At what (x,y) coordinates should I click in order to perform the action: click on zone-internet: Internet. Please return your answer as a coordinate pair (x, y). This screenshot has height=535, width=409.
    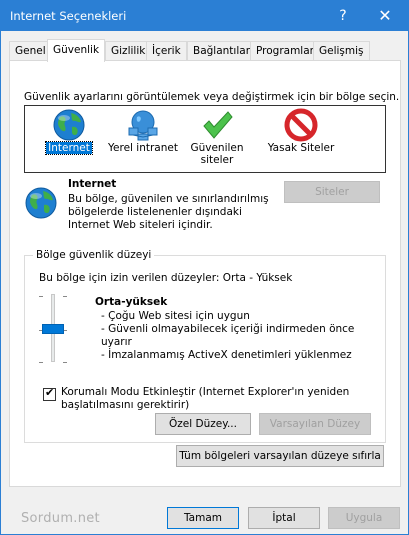
    Looking at the image, I should click on (69, 139).